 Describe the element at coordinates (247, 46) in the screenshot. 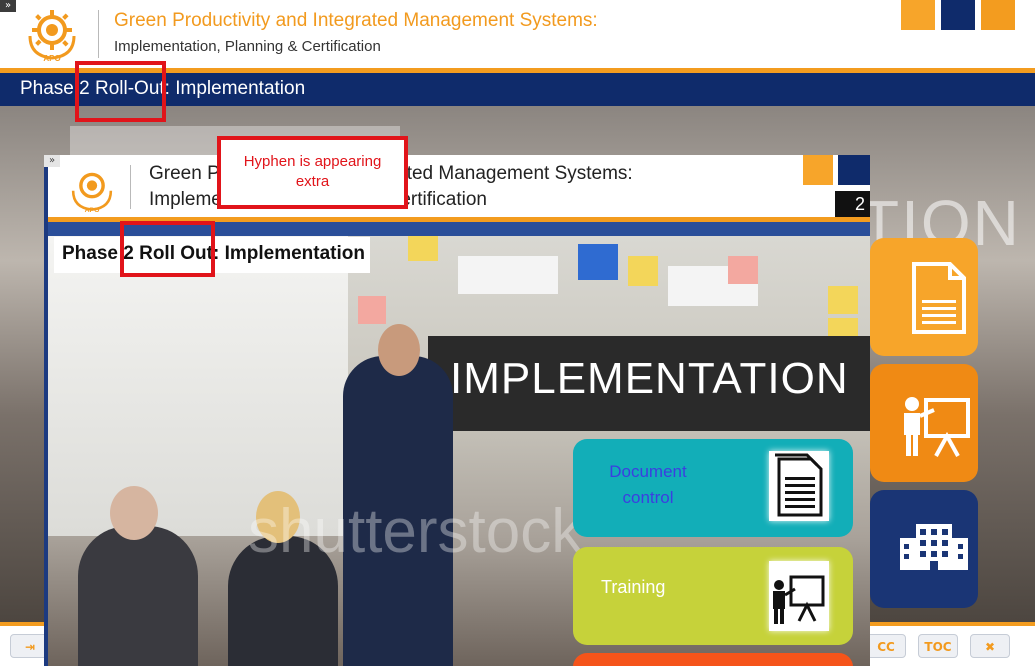

I see `course-subtitle: Implementation, Planning & Certification` at that location.